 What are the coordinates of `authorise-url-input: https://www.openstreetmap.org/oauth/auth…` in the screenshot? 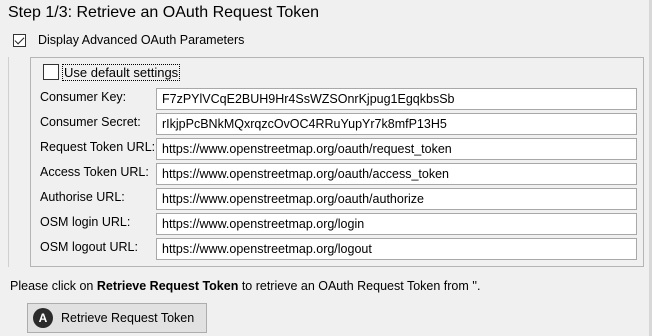 It's located at (396, 199).